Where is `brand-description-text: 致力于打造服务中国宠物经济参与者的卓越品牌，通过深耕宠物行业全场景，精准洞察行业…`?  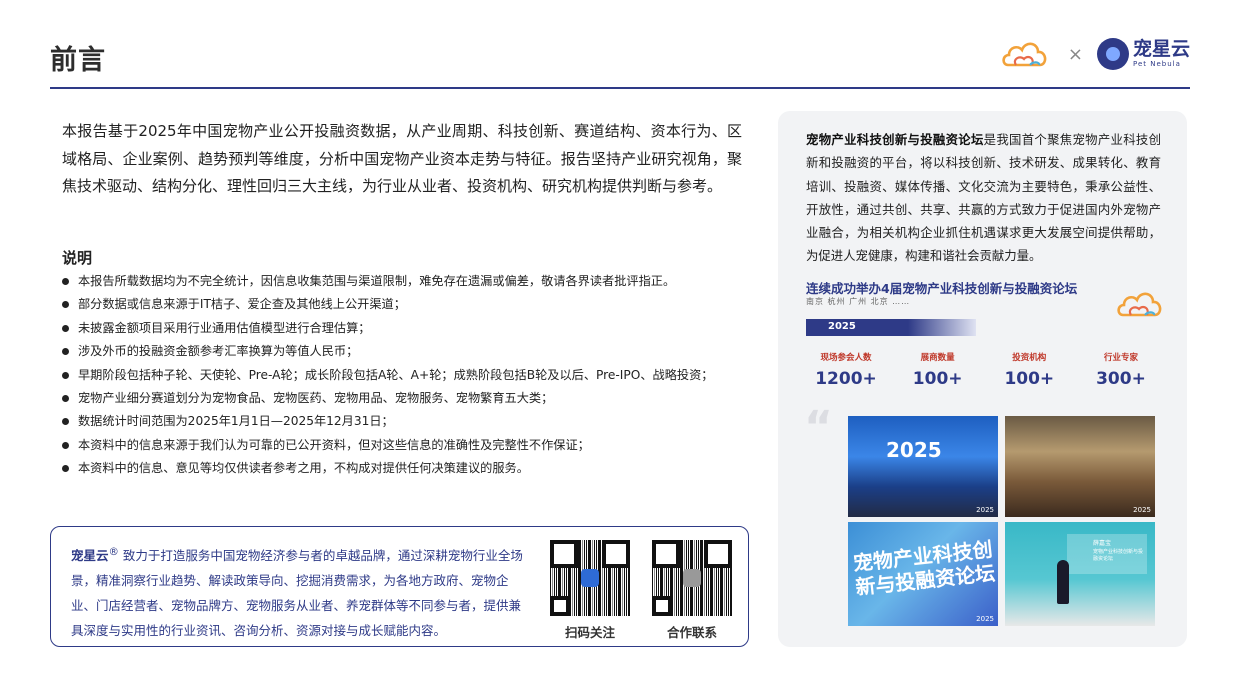 brand-description-text: 致力于打造服务中国宠物经济参与者的卓越品牌，通过深耕宠物行业全场景，精准洞察行业… is located at coordinates (297, 593).